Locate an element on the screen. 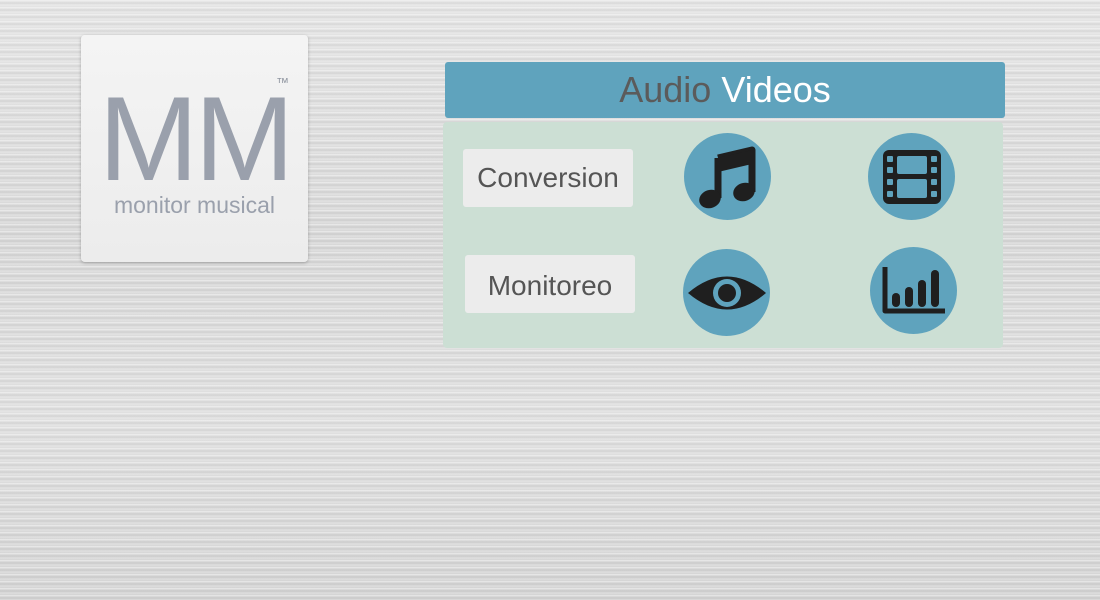  panel-header: Audio Videos is located at coordinates (725, 90).